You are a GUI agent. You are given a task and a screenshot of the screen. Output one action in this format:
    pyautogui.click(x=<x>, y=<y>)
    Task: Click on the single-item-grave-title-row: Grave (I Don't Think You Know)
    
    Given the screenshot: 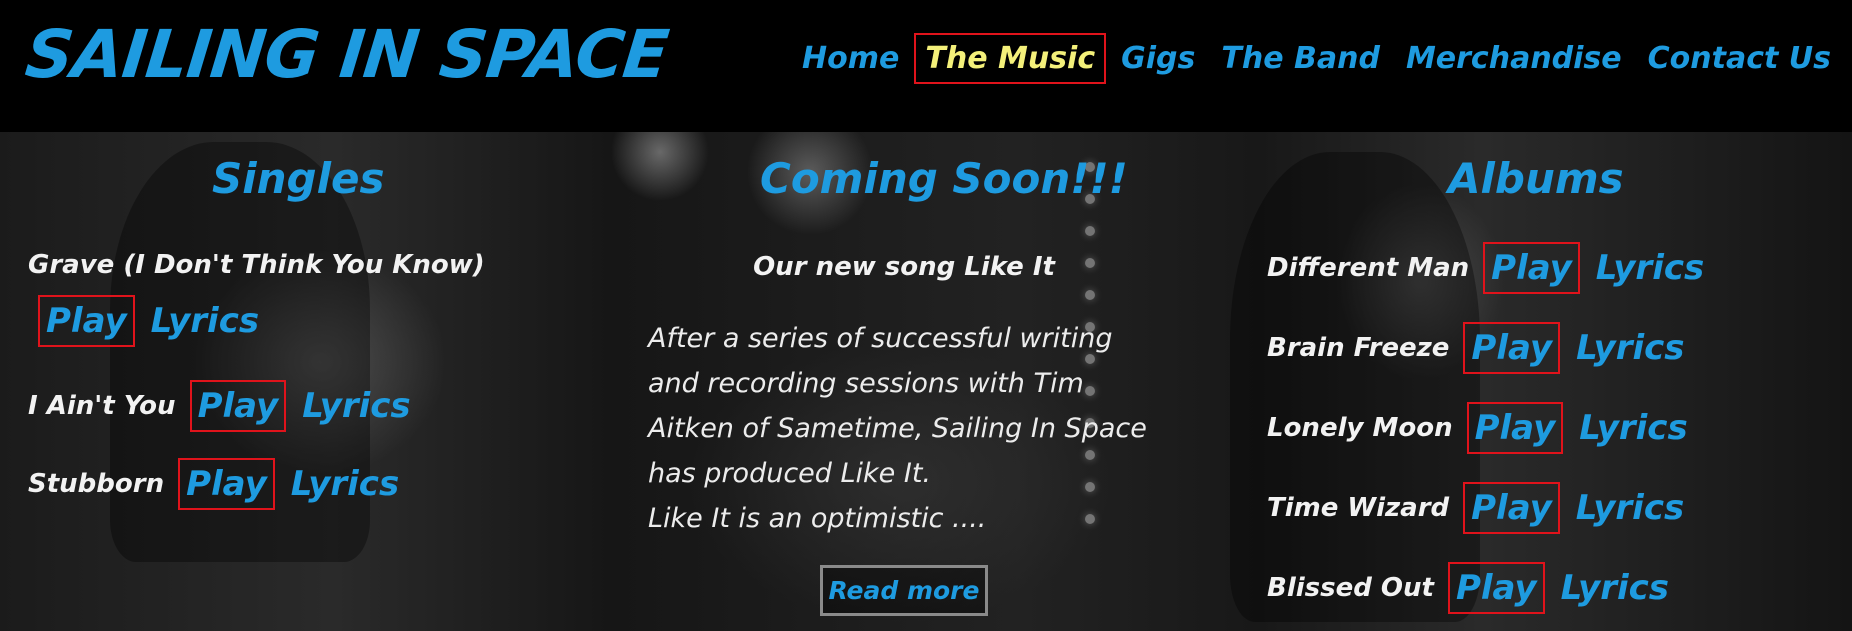 What is the action you would take?
    pyautogui.click(x=263, y=265)
    